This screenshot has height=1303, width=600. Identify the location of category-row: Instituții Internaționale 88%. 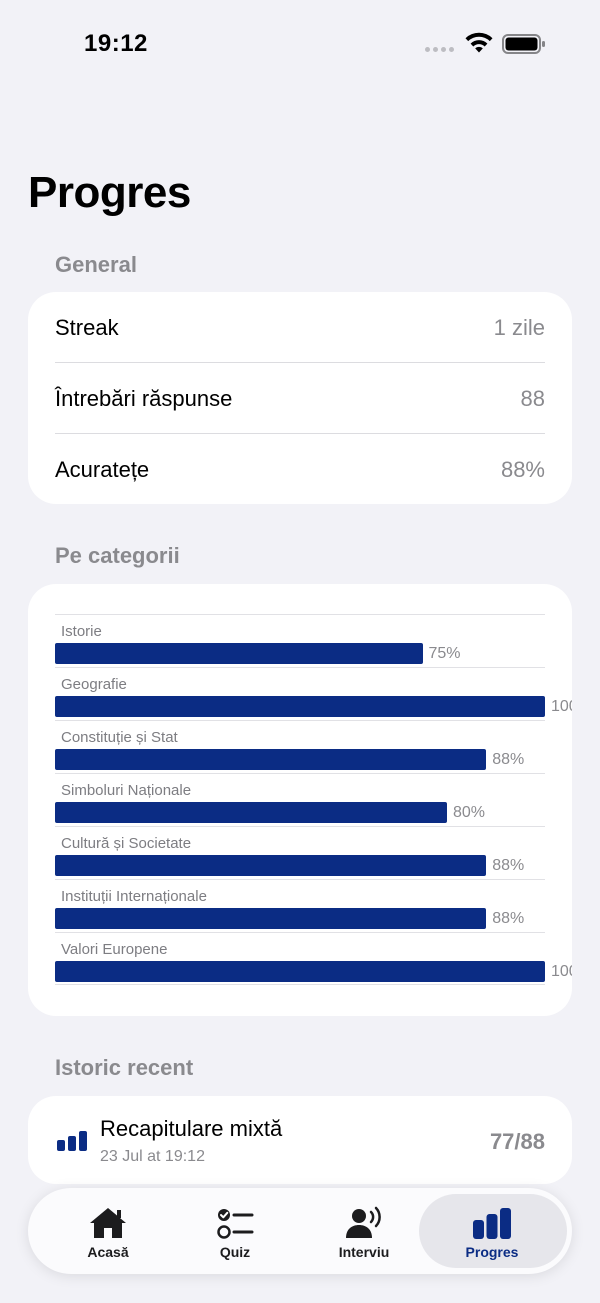
(300, 905).